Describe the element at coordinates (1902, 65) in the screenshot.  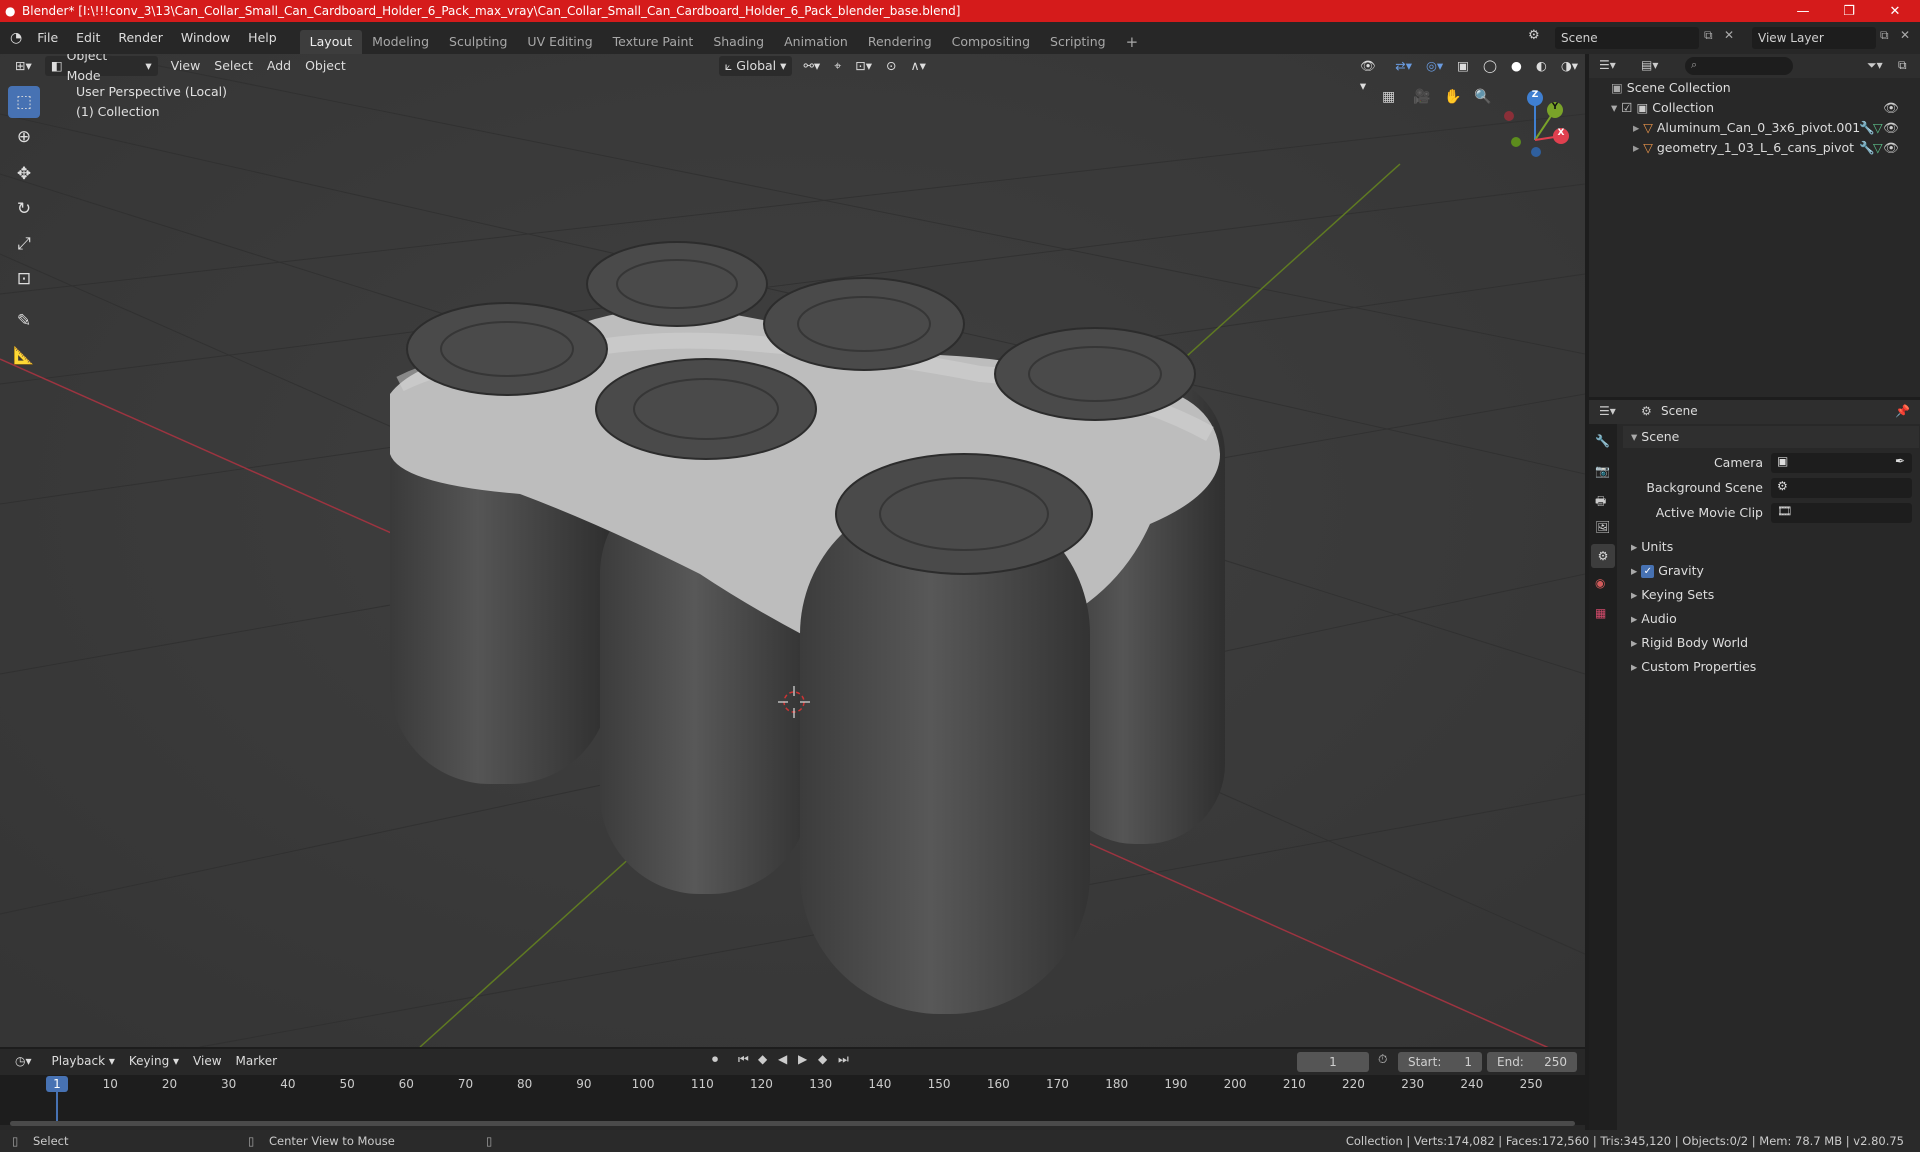
I see `new-collection-icon: ⧉` at that location.